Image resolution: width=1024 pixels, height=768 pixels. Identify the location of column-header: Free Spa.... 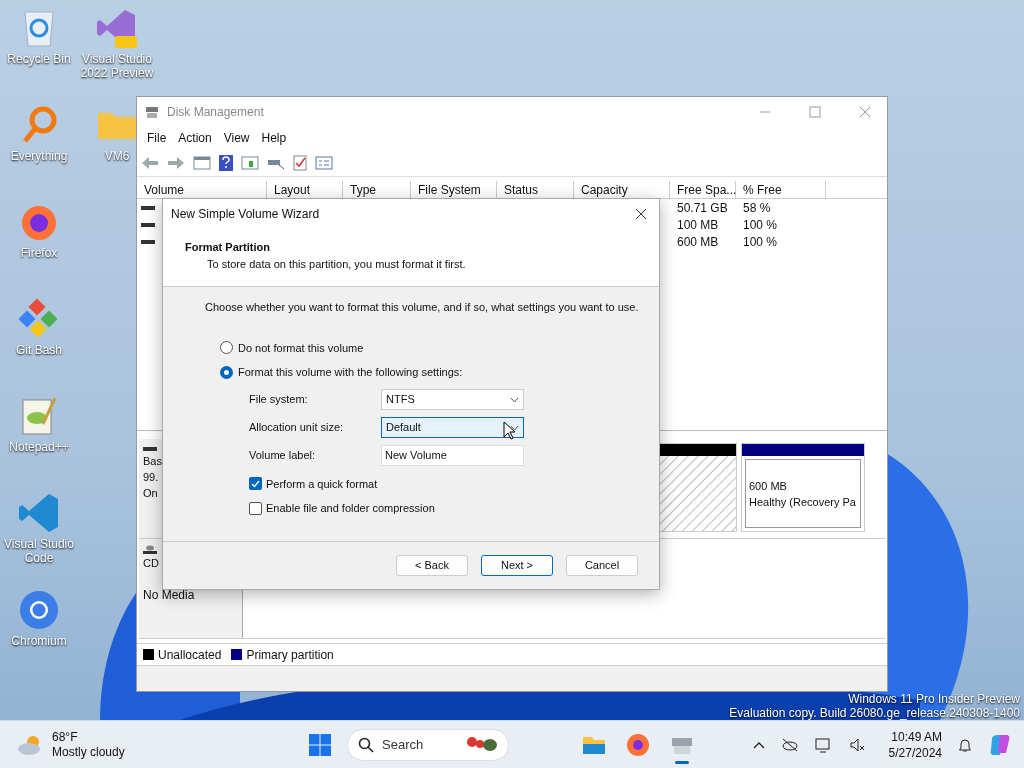
(703, 189).